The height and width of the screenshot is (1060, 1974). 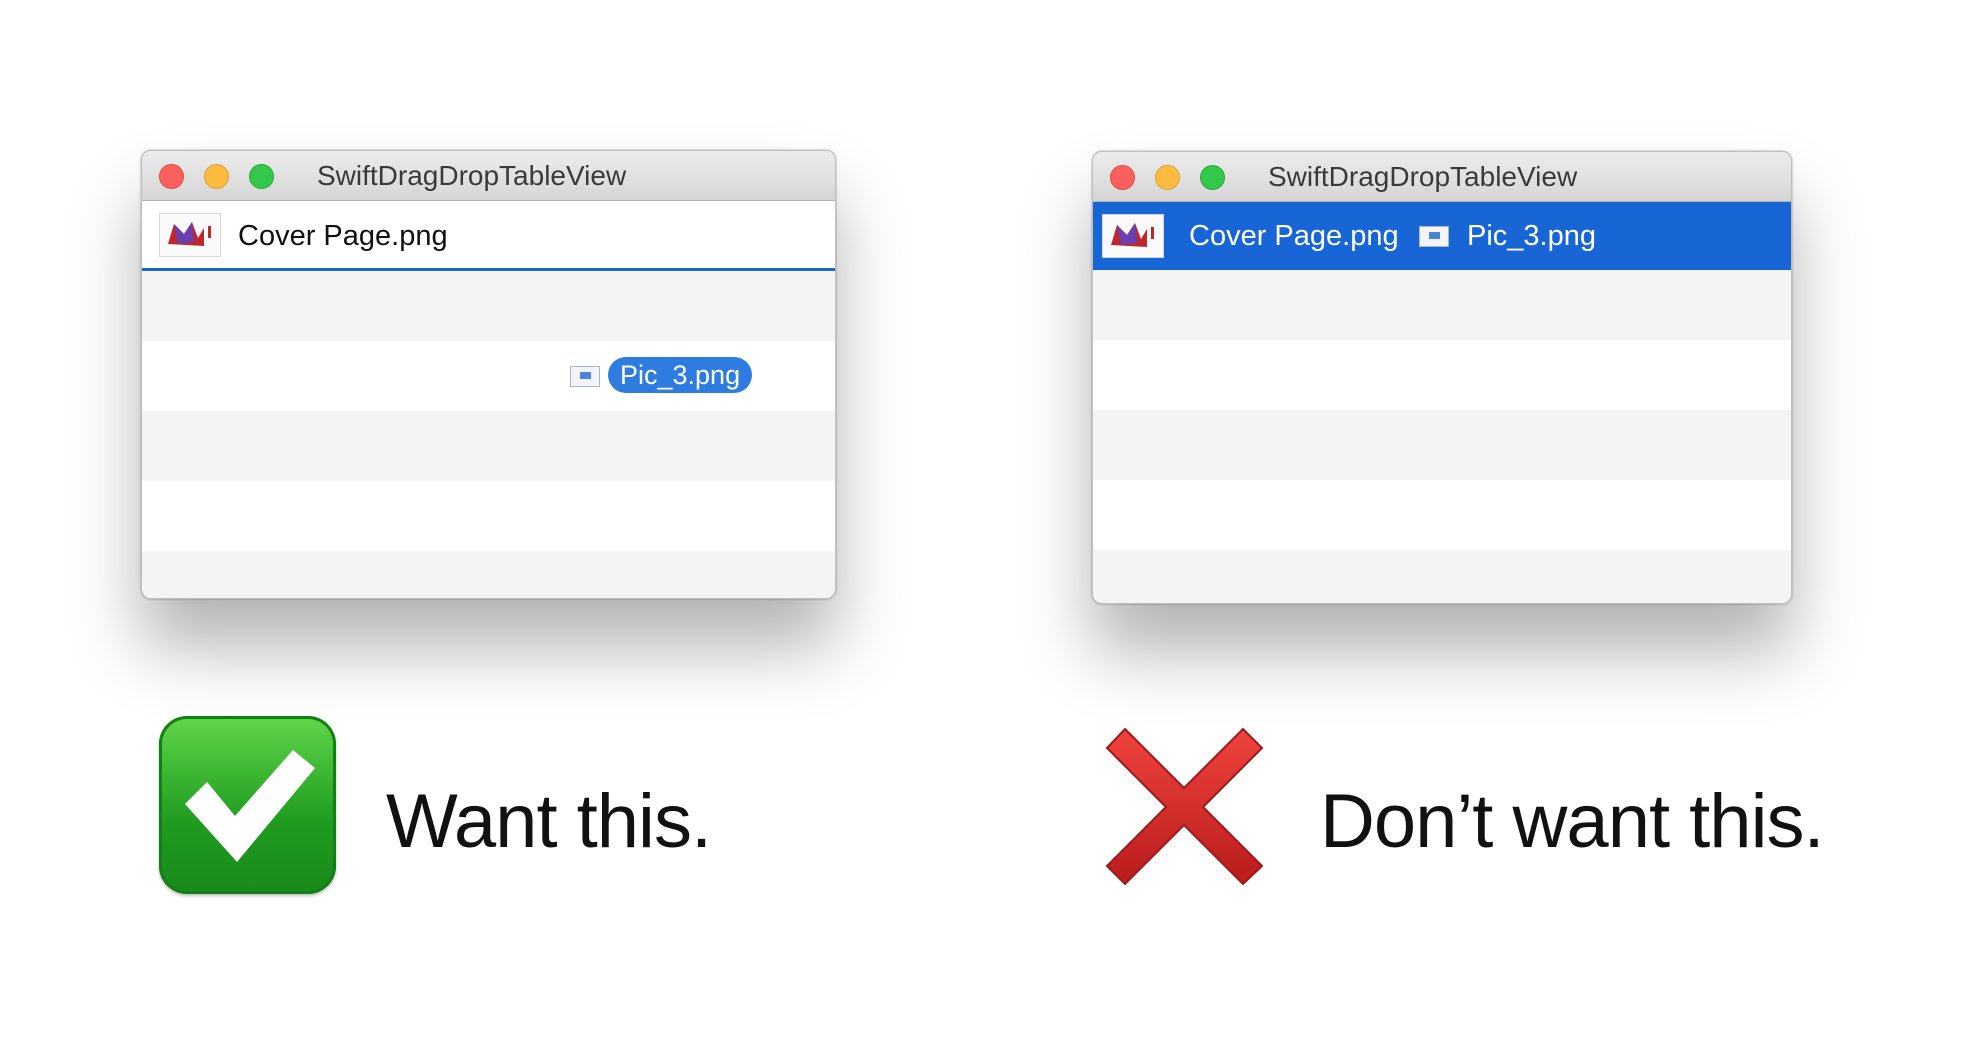 What do you see at coordinates (549, 821) in the screenshot?
I see `caption-good: Want this.` at bounding box center [549, 821].